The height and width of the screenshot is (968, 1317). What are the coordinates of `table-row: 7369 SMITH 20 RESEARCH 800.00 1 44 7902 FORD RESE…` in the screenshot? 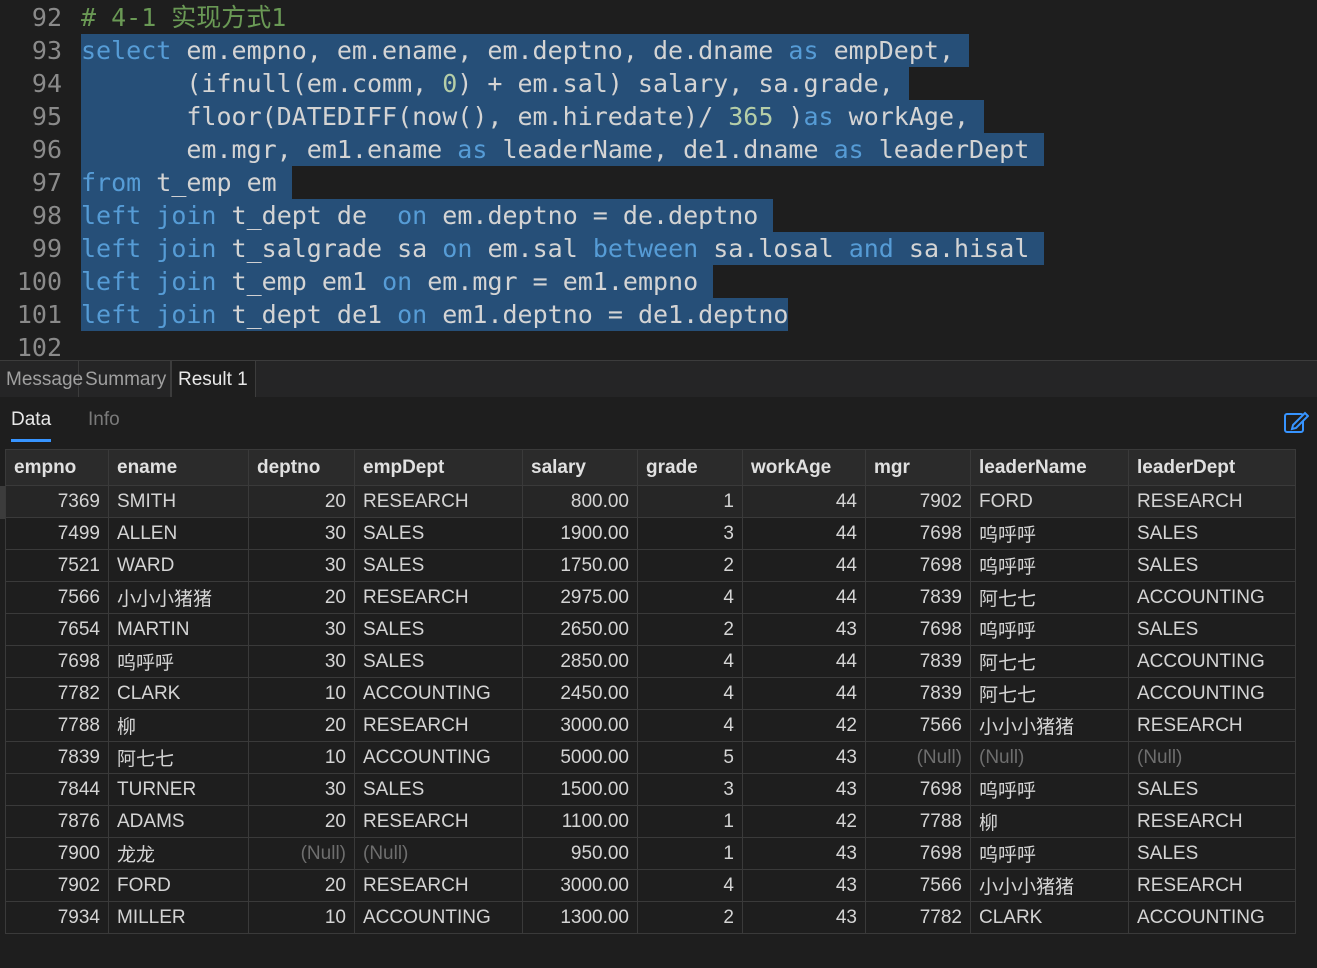 It's located at (650, 501).